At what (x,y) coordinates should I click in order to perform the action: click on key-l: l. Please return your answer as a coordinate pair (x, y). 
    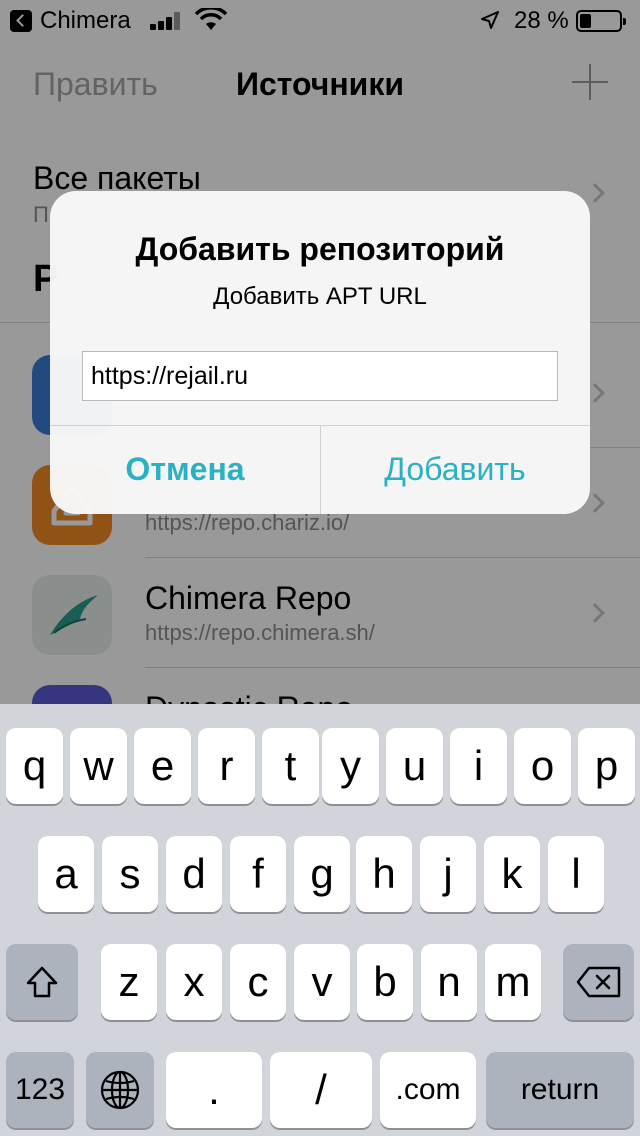
    Looking at the image, I should click on (576, 874).